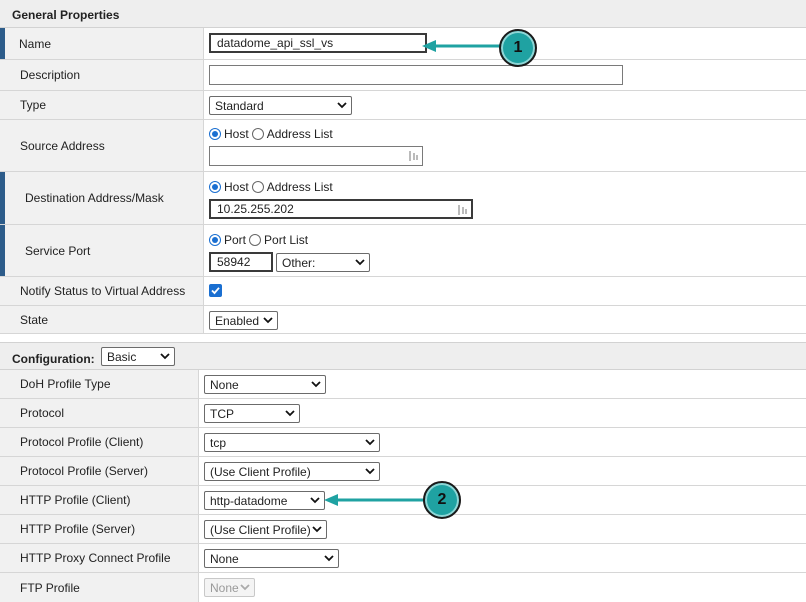 Image resolution: width=806 pixels, height=602 pixels. What do you see at coordinates (442, 499) in the screenshot?
I see `callout-2-number: 2` at bounding box center [442, 499].